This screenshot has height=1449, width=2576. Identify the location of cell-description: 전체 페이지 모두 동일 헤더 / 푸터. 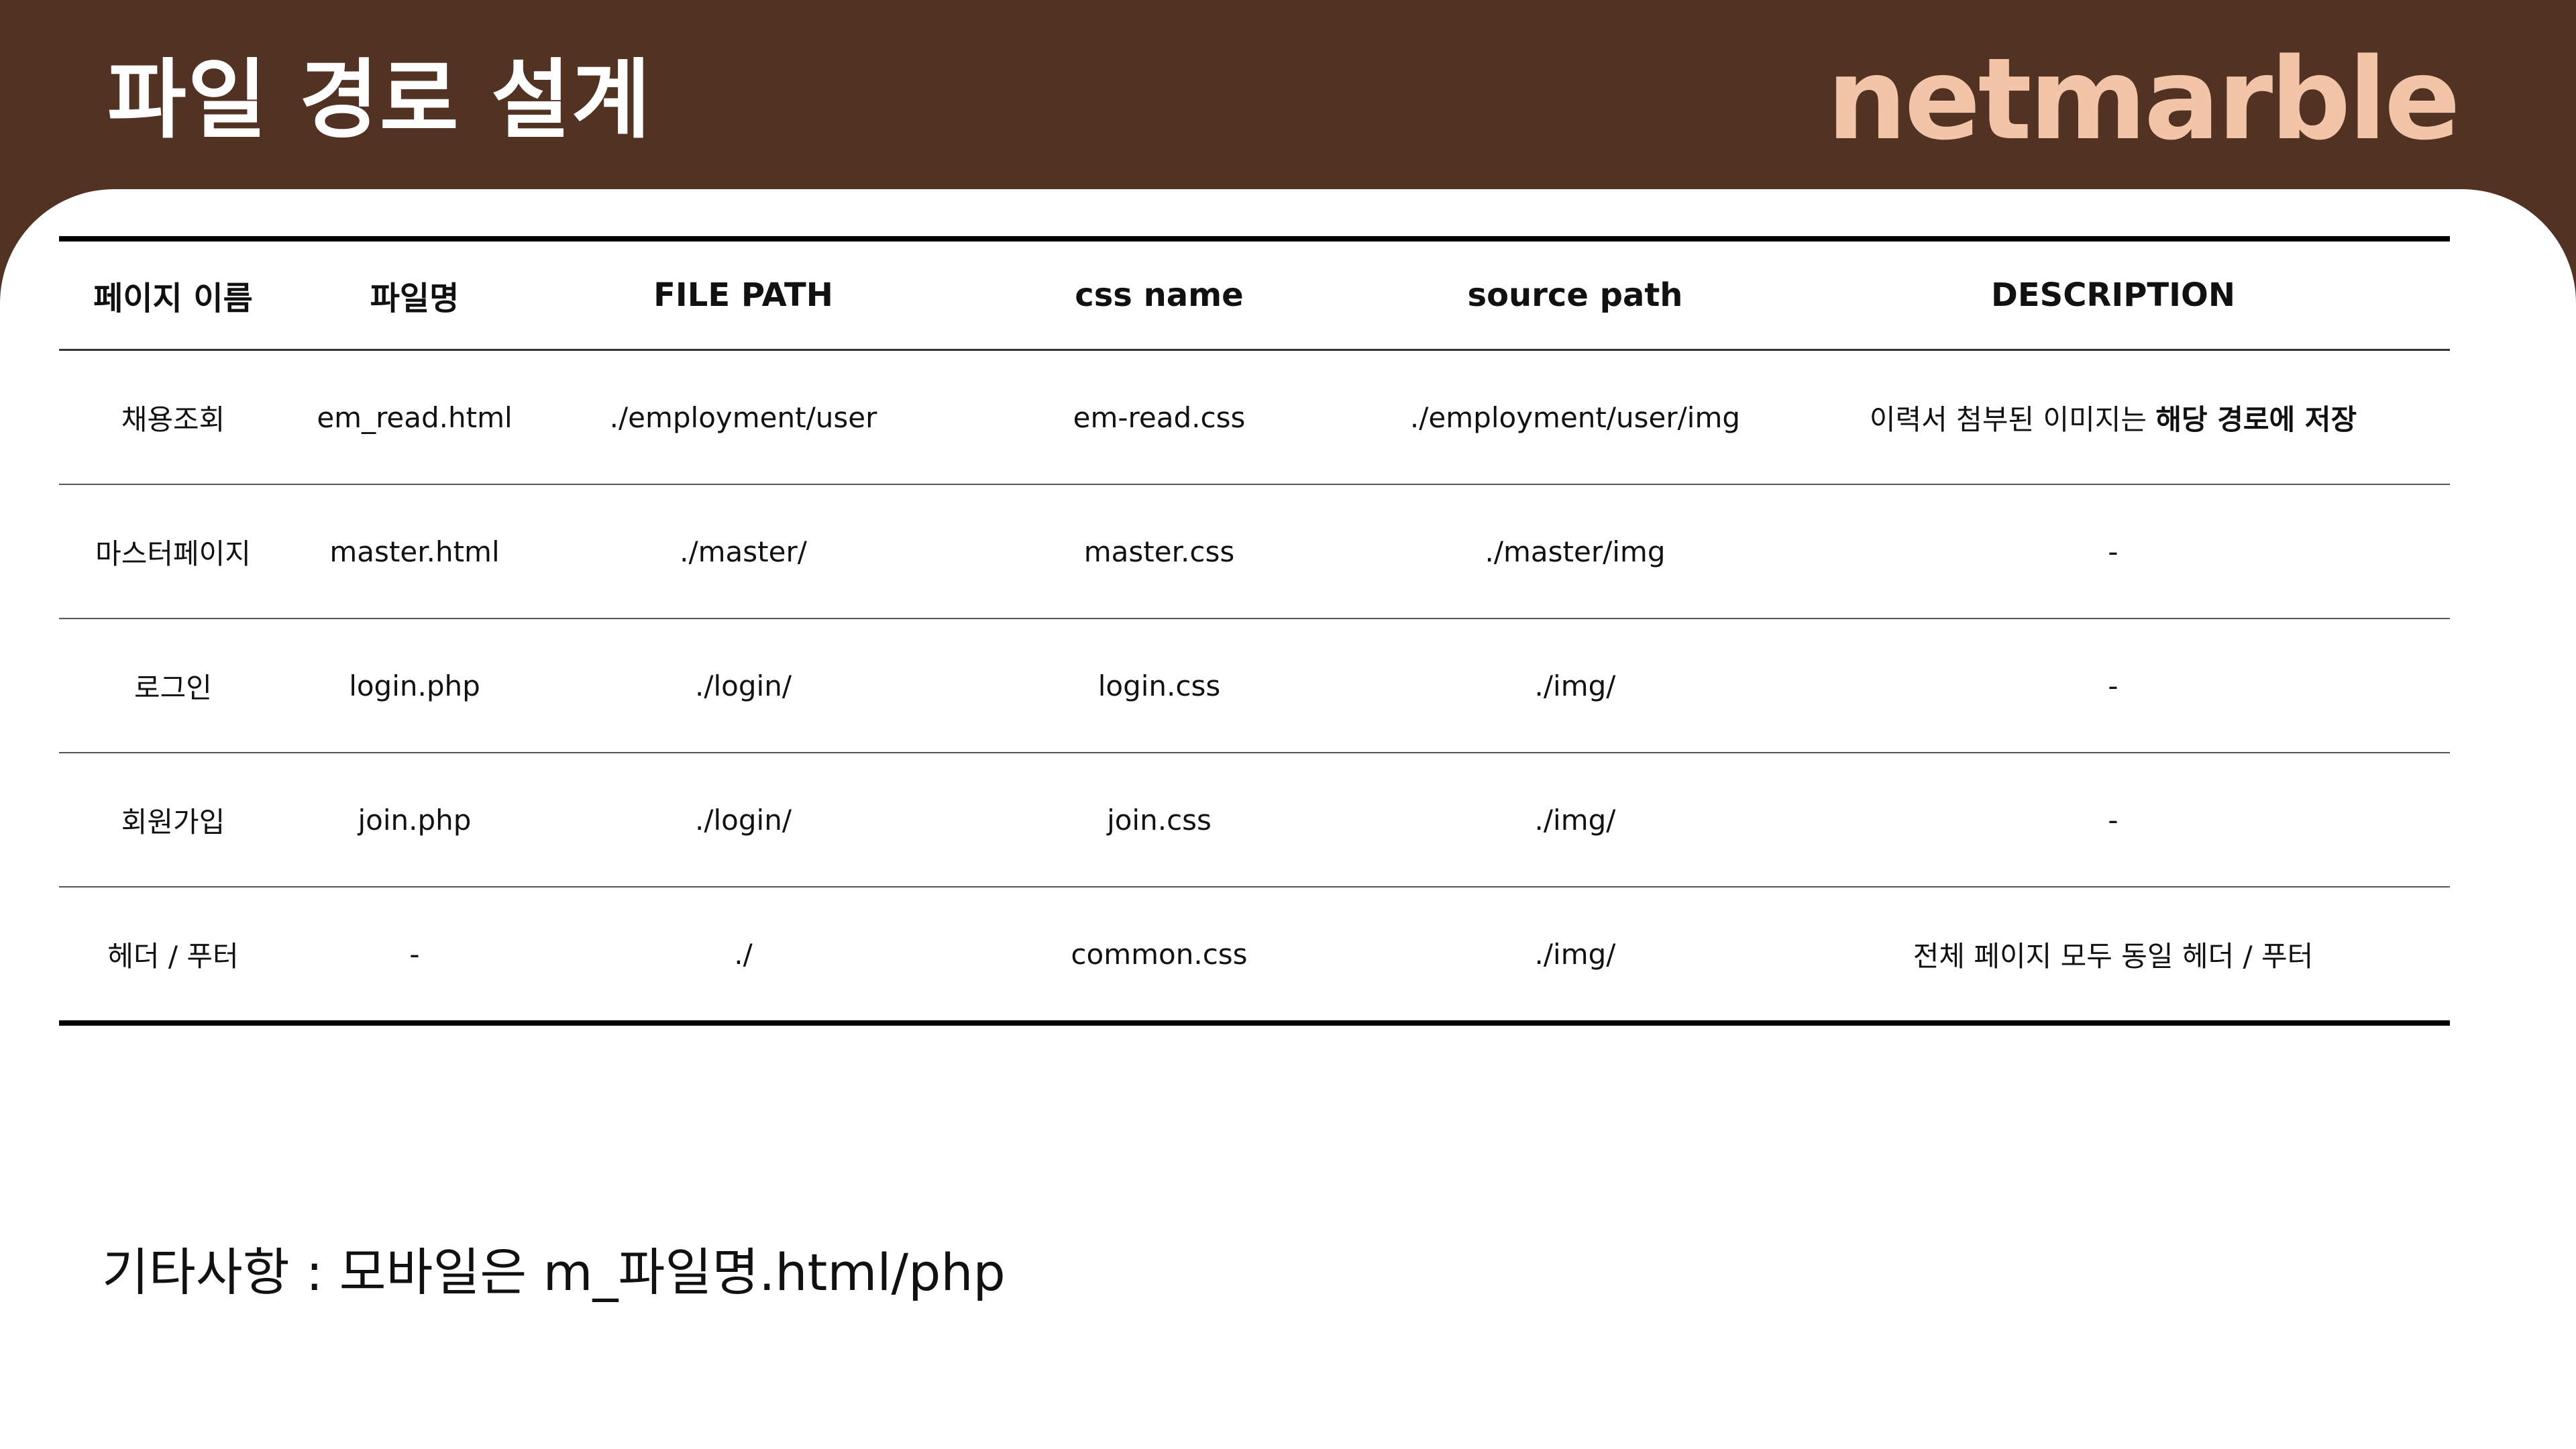
(2113, 956).